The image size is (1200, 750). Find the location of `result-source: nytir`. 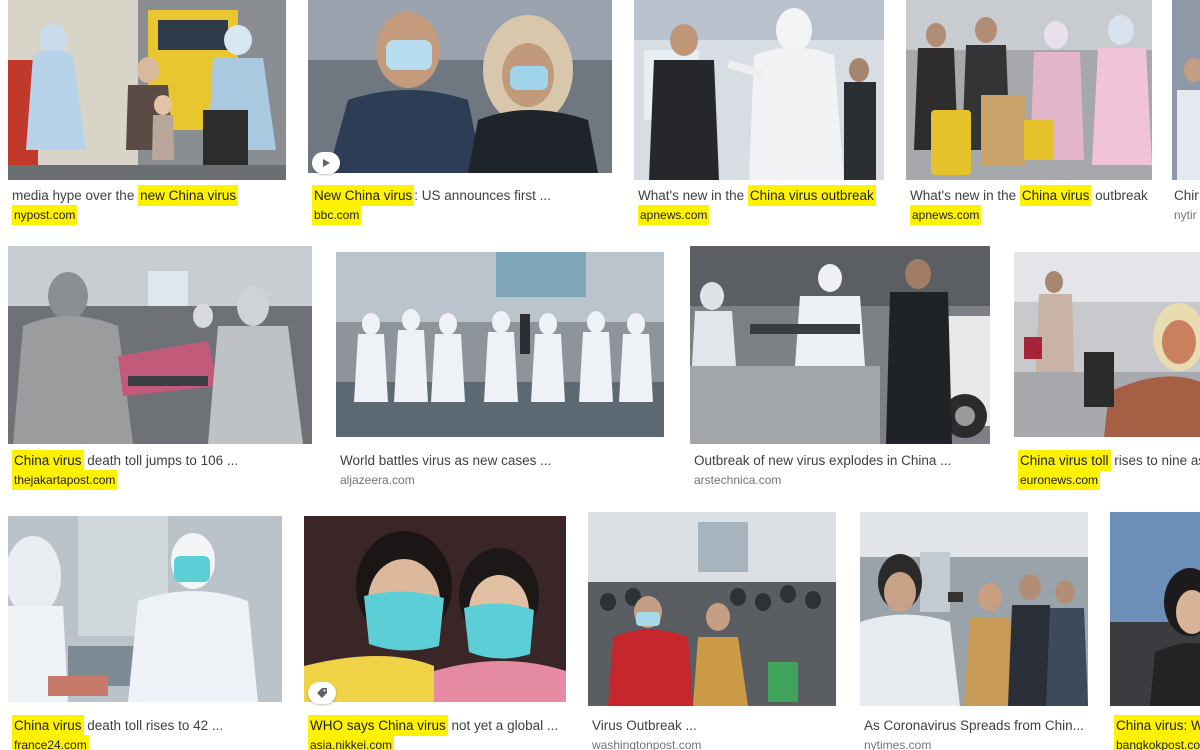

result-source: nytir is located at coordinates (1185, 215).